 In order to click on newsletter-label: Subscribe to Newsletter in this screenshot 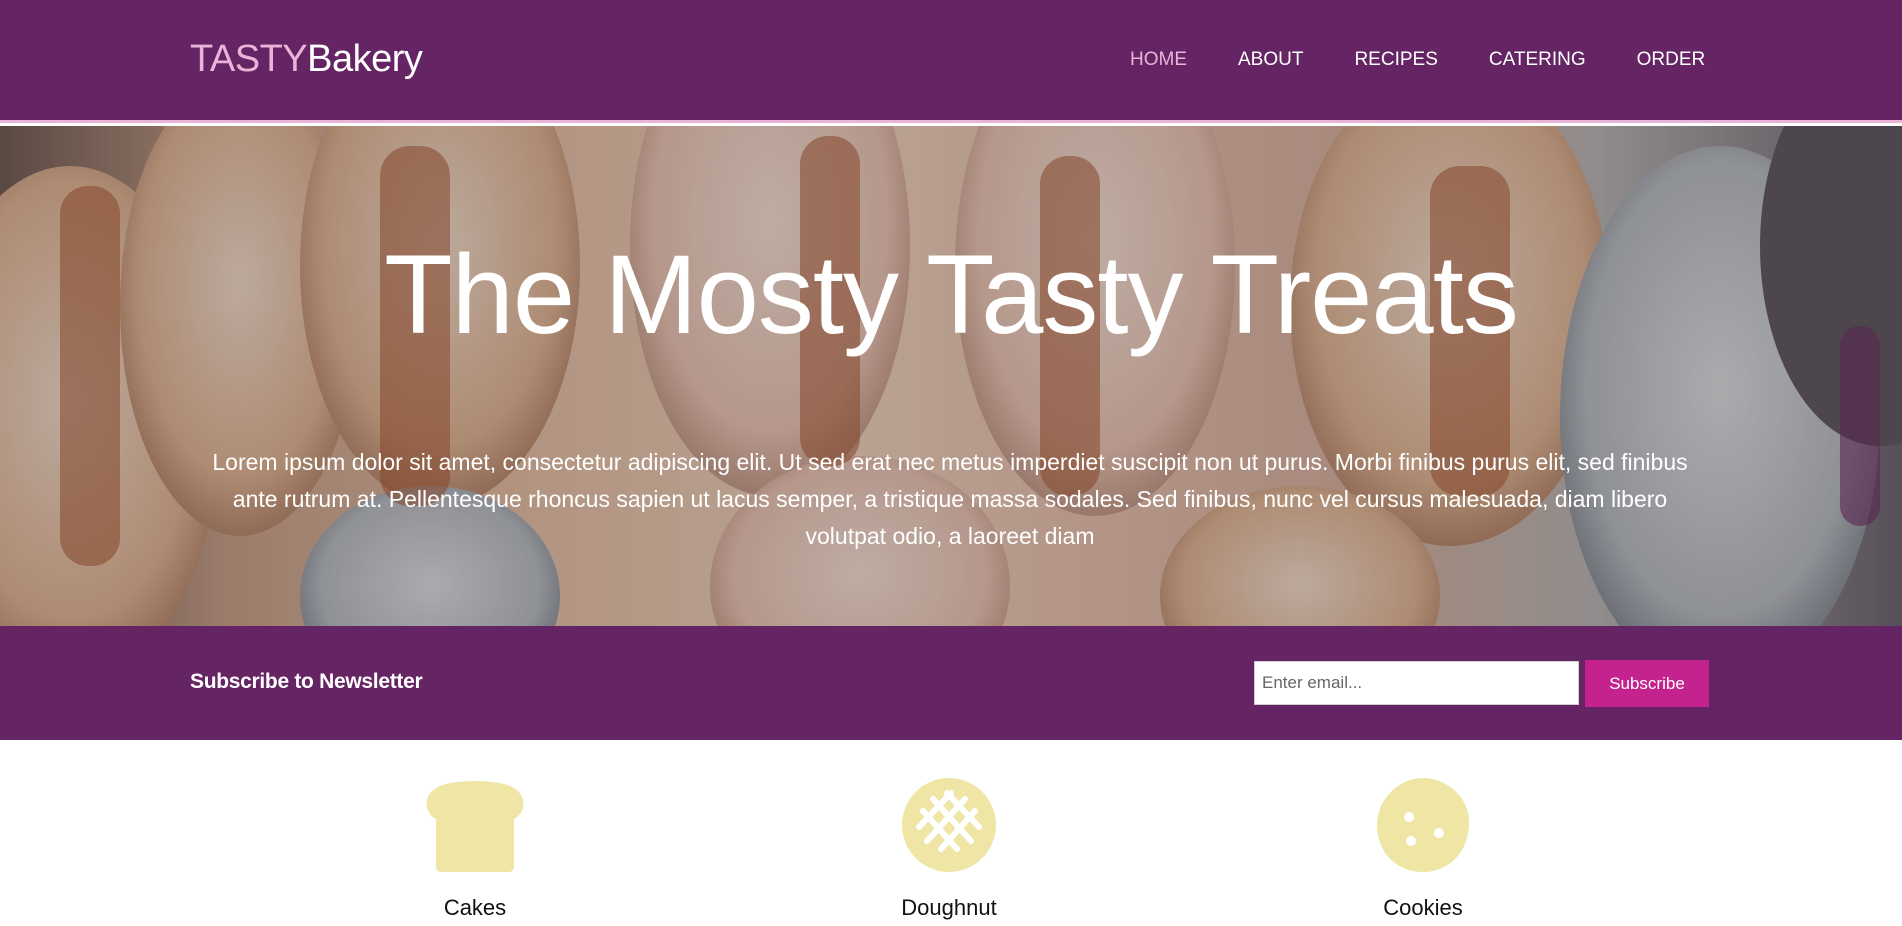, I will do `click(306, 681)`.